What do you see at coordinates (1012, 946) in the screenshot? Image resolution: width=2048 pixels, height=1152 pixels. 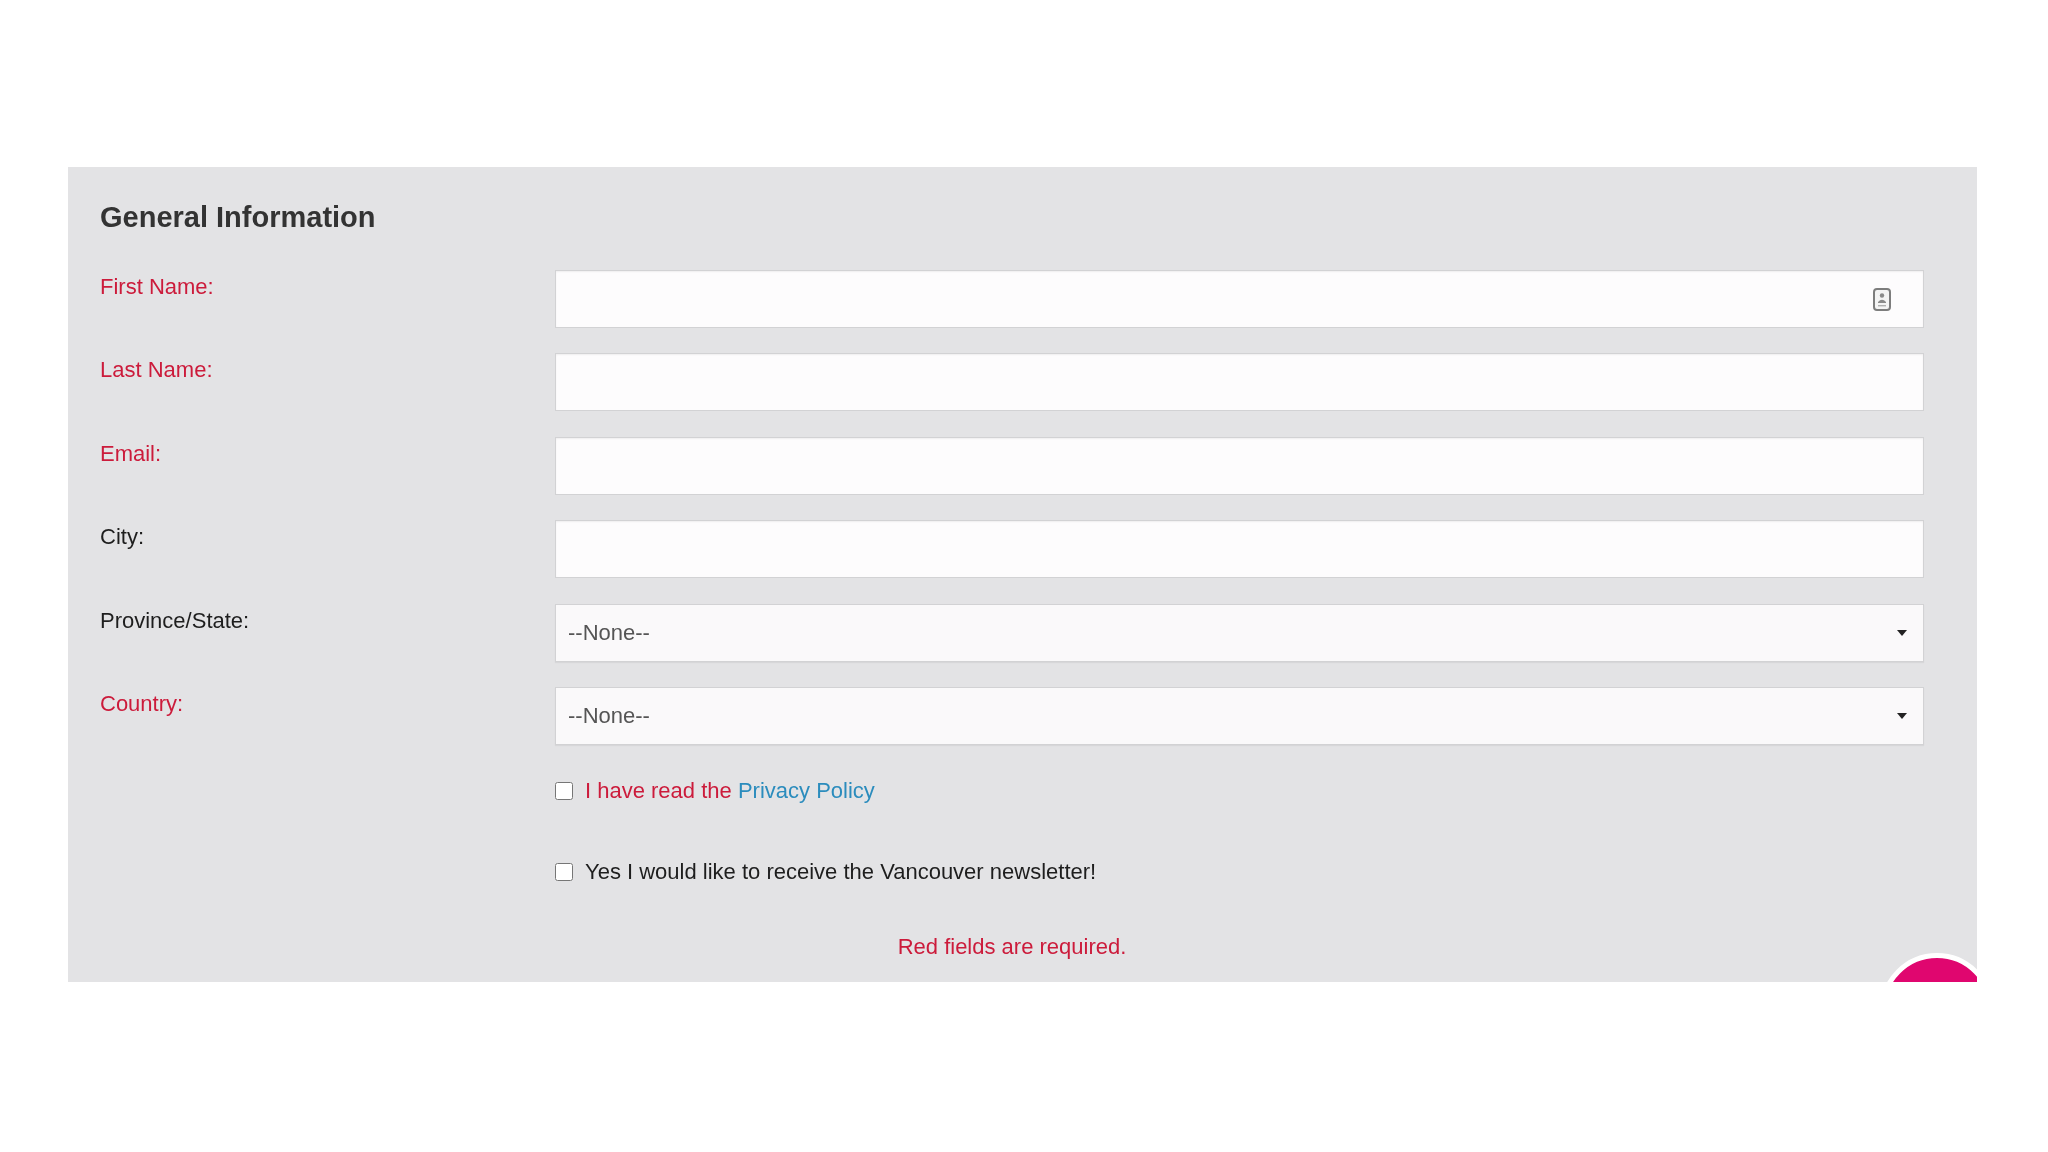 I see `required-note: Red fields are required.` at bounding box center [1012, 946].